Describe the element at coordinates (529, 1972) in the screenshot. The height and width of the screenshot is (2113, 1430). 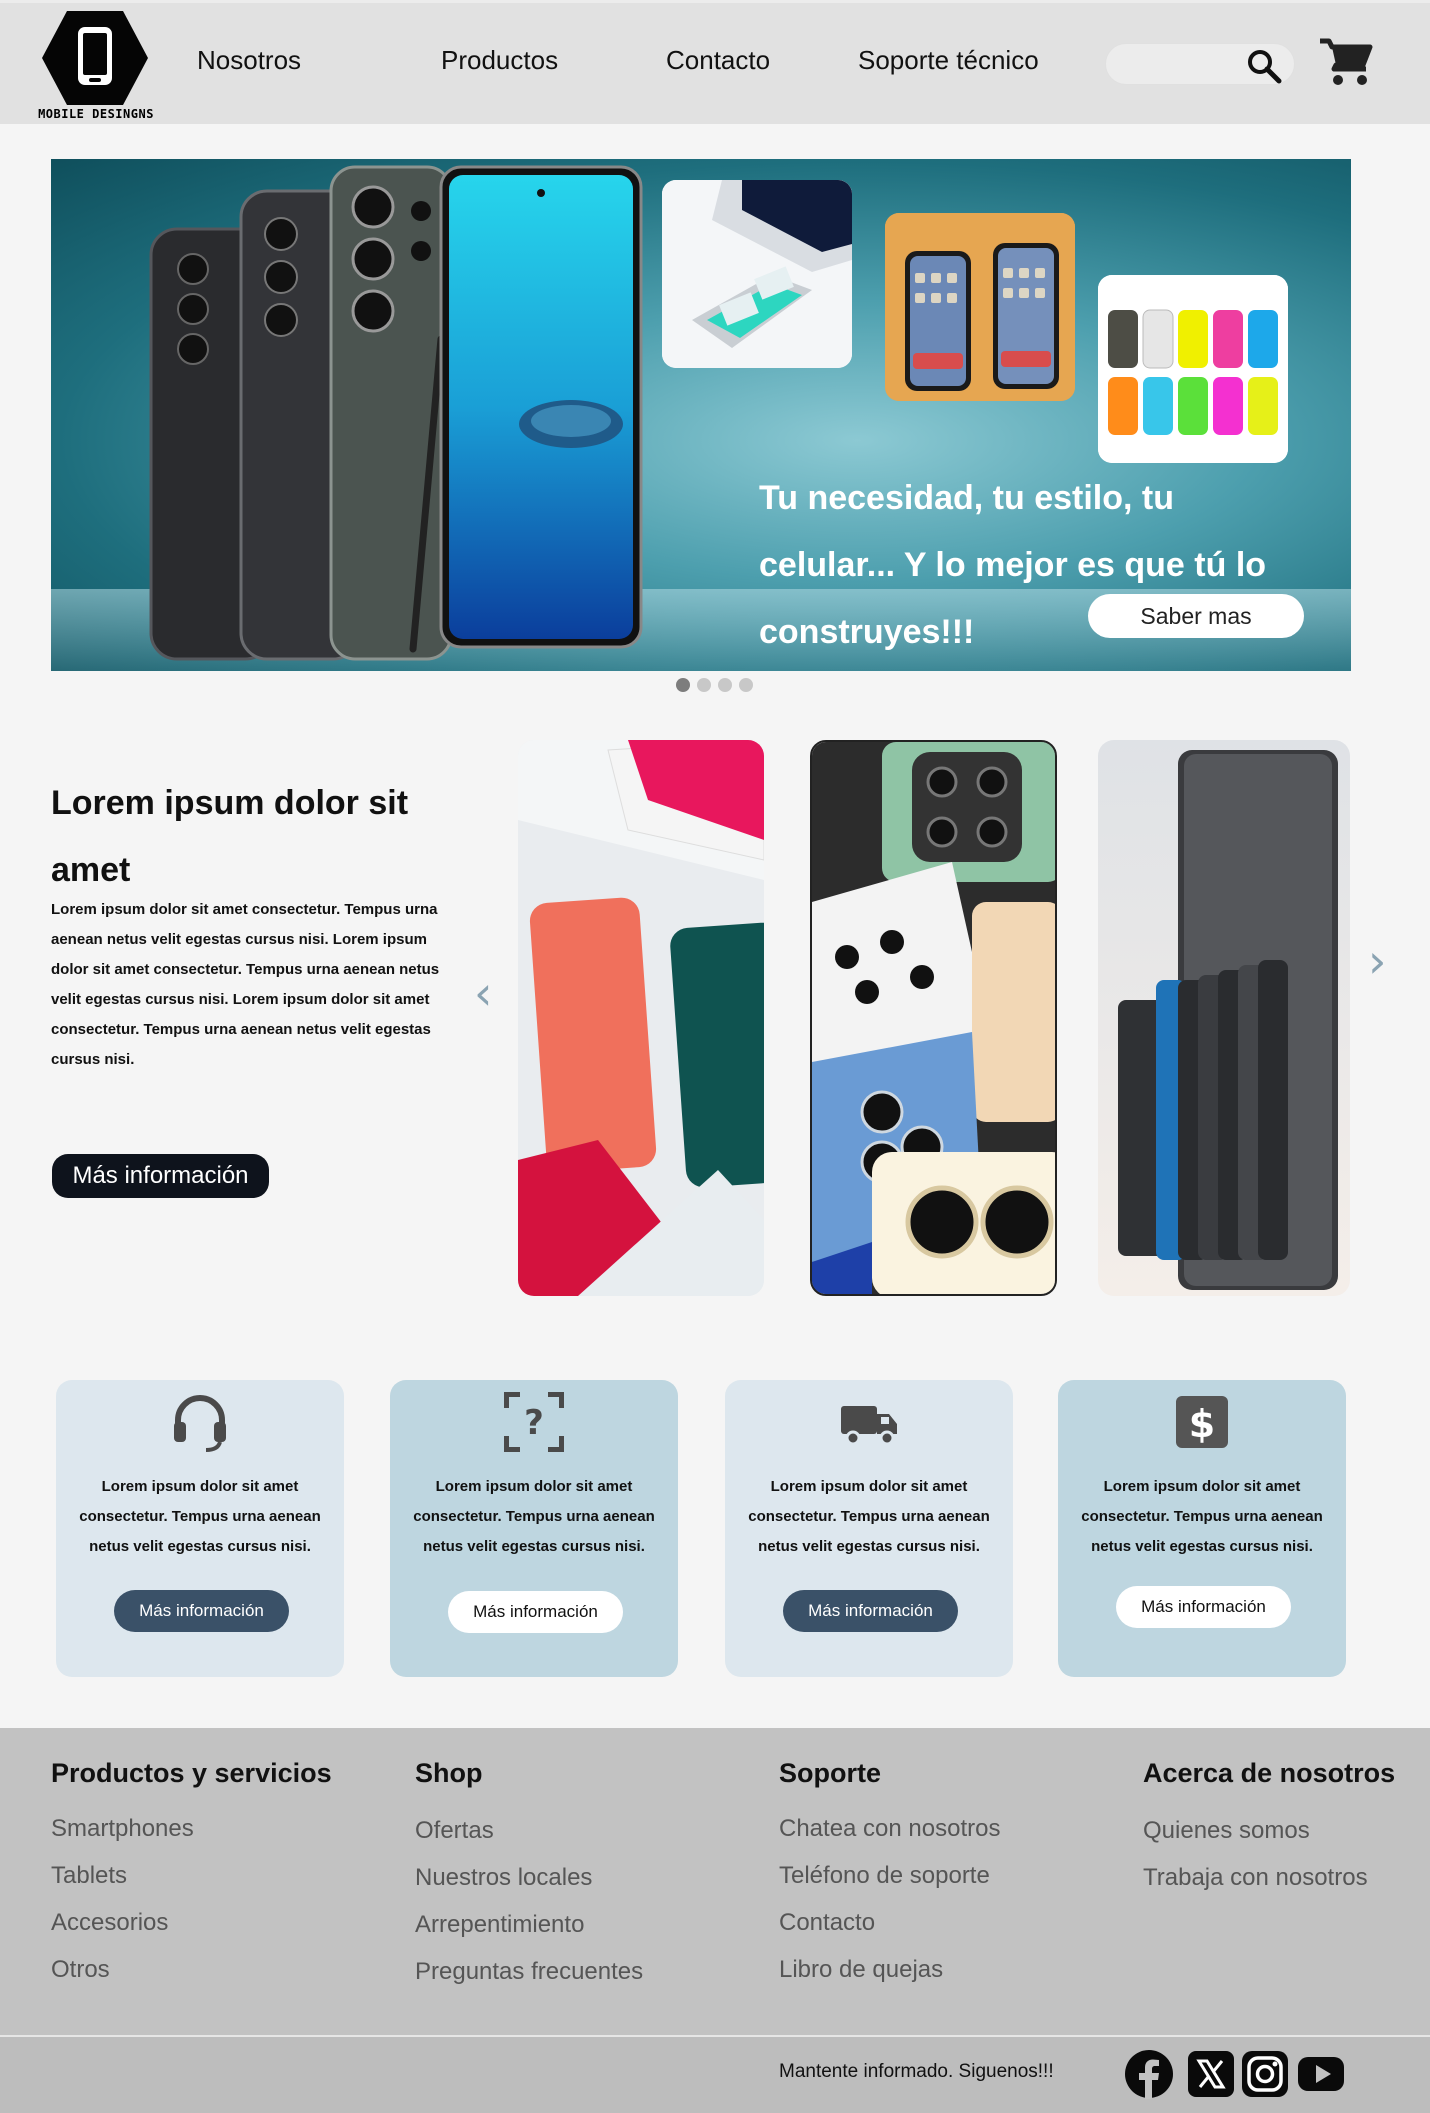
I see `footer-link: Preguntas frecuentes` at that location.